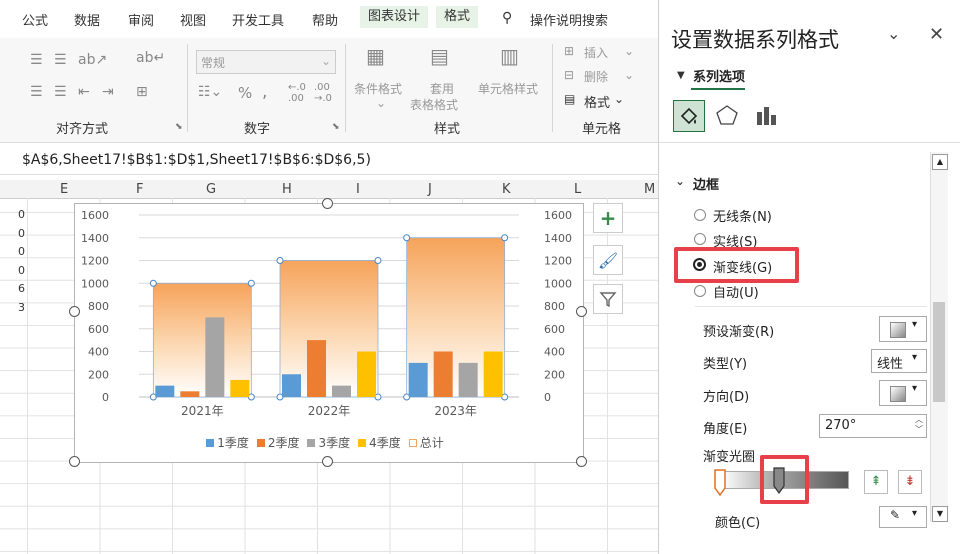 The image size is (960, 554). I want to click on percent-icon: %, so click(245, 93).